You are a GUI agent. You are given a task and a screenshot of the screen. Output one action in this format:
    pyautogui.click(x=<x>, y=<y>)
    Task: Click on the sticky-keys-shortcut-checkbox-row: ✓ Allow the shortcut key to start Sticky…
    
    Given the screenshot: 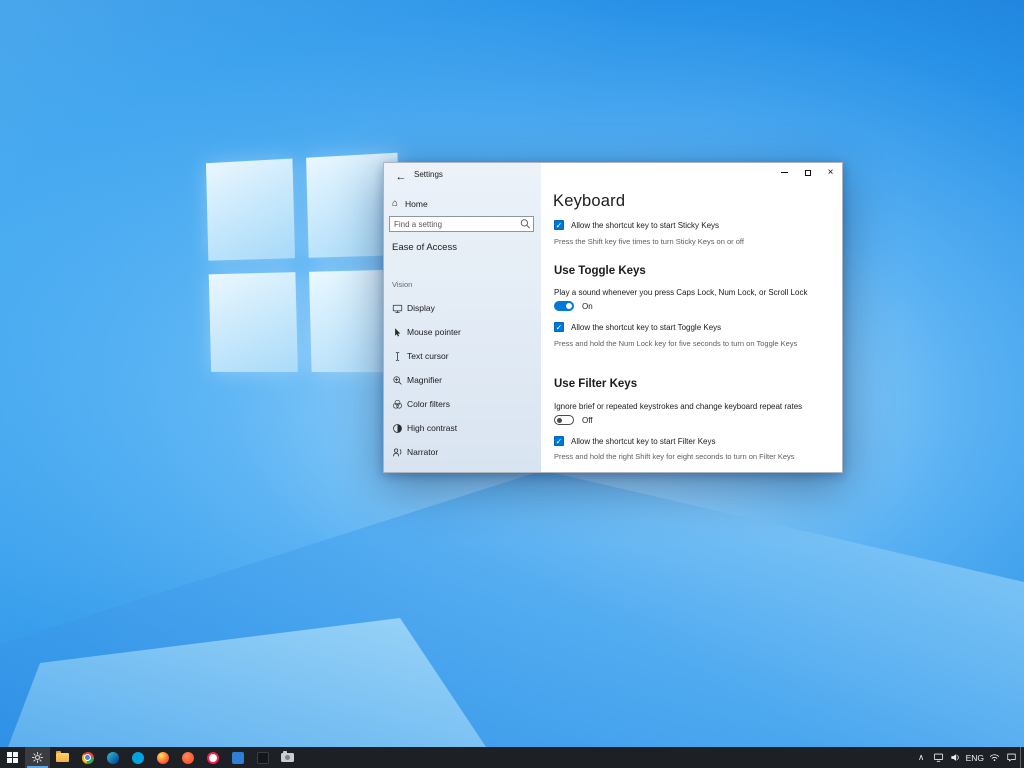 What is the action you would take?
    pyautogui.click(x=636, y=225)
    